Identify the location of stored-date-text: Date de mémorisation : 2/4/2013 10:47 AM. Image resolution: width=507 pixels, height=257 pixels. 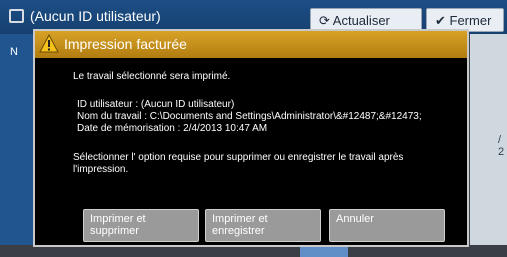
(172, 128).